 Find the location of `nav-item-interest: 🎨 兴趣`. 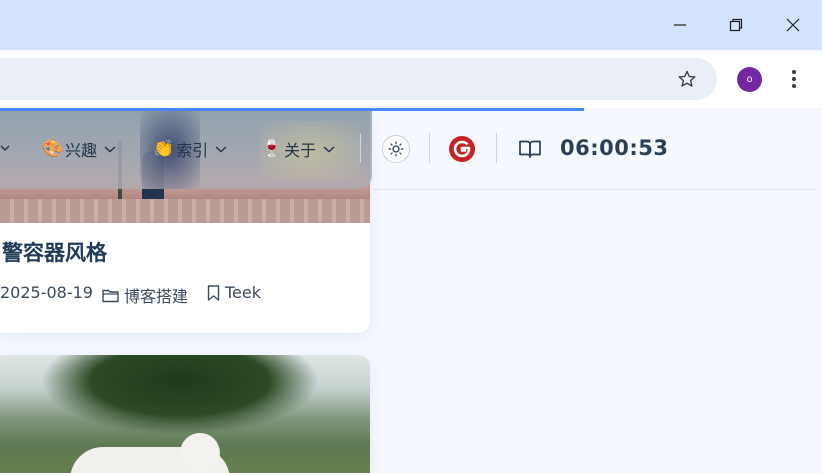

nav-item-interest: 🎨 兴趣 is located at coordinates (79, 149).